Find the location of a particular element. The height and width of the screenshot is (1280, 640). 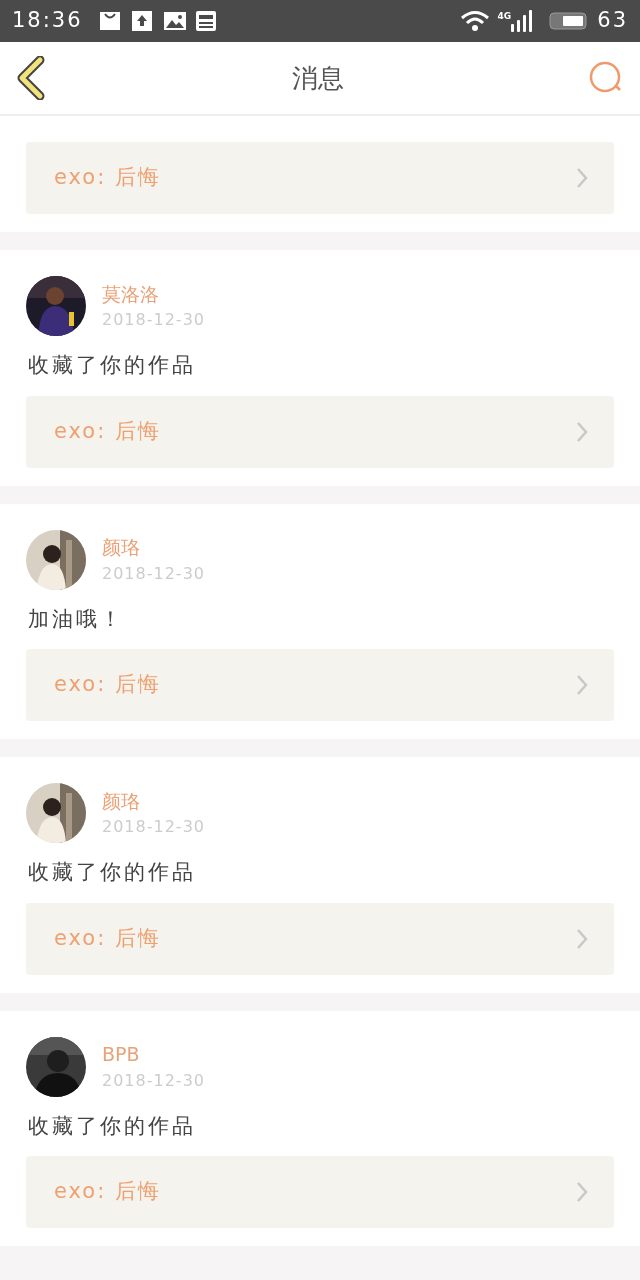

message-text: 加油哦！ is located at coordinates (76, 619).